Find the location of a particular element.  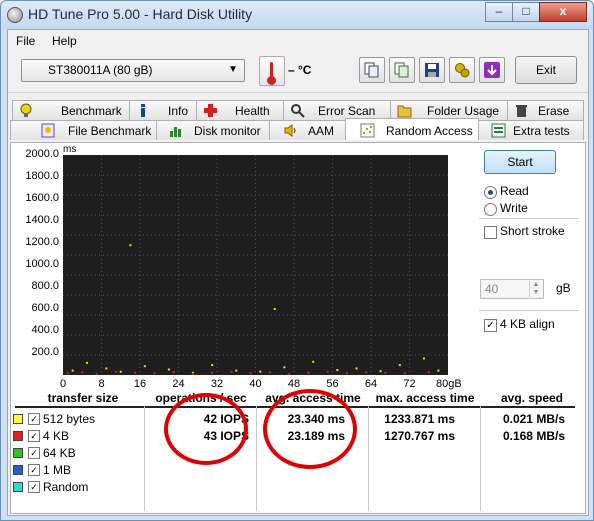

y-tick-label: 800.0 is located at coordinates (45, 286).